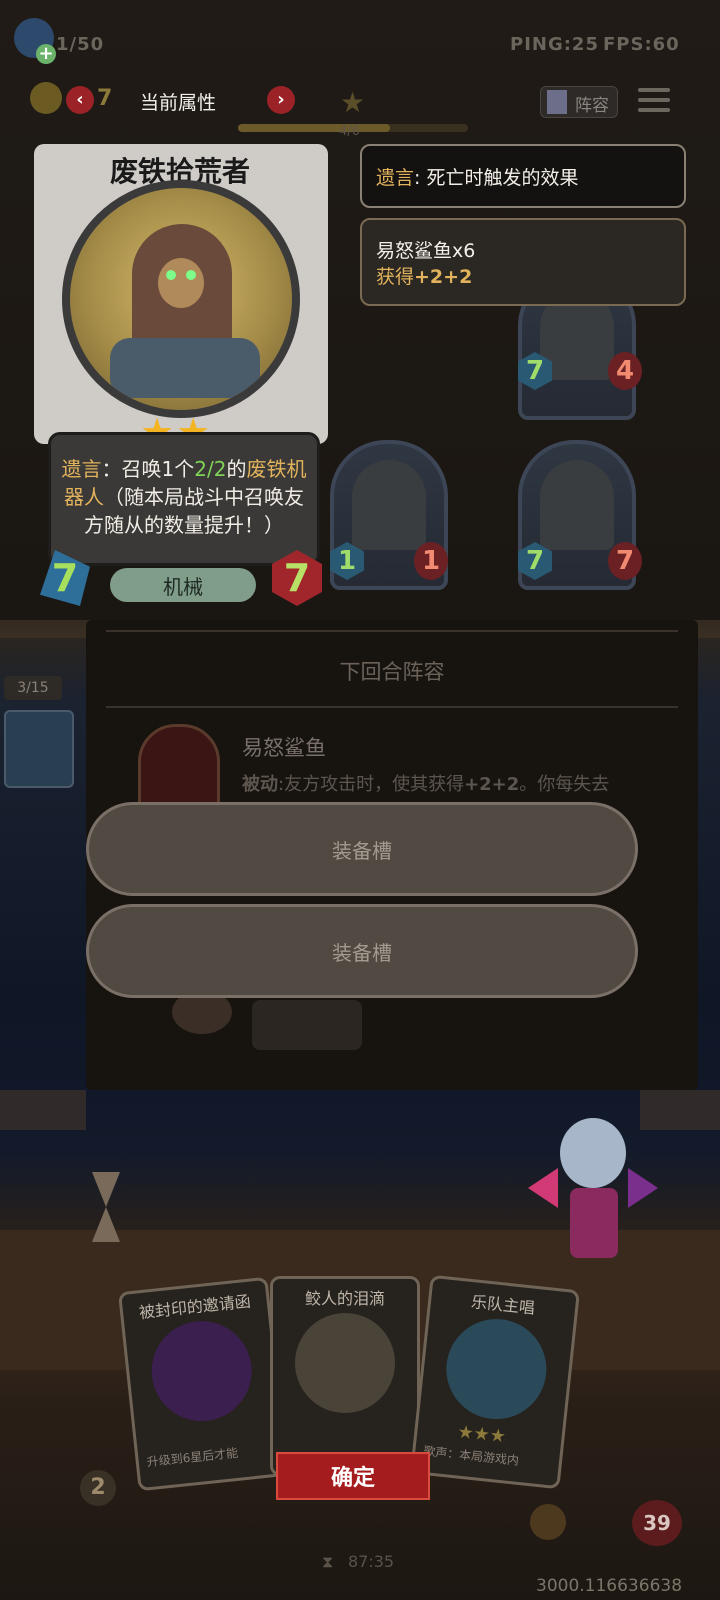 This screenshot has height=1600, width=720. What do you see at coordinates (281, 100) in the screenshot?
I see `chevron-right-icon: ›` at bounding box center [281, 100].